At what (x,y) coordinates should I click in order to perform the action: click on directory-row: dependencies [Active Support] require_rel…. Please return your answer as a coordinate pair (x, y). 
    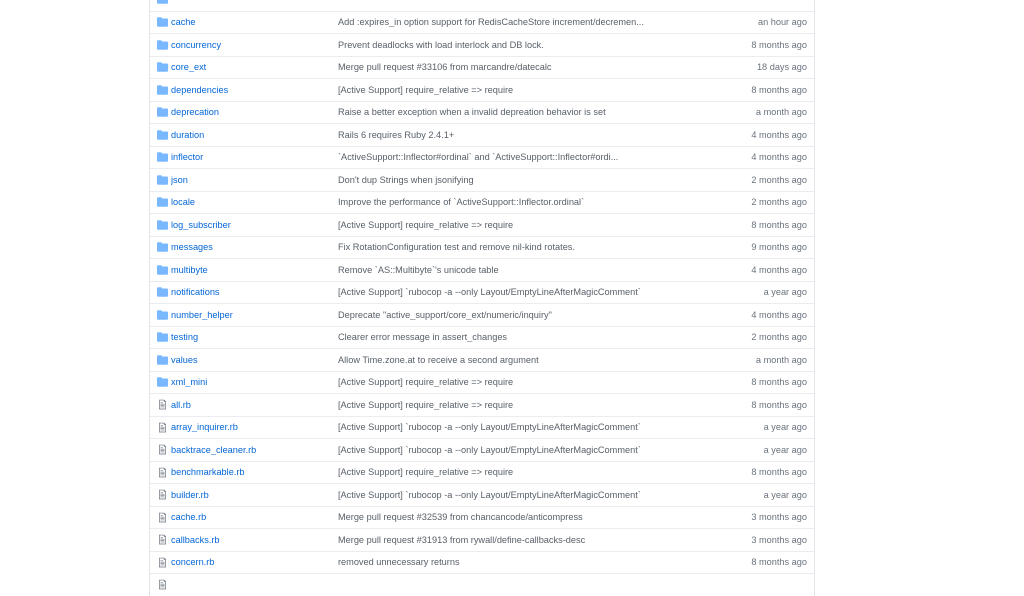
    Looking at the image, I should click on (482, 89).